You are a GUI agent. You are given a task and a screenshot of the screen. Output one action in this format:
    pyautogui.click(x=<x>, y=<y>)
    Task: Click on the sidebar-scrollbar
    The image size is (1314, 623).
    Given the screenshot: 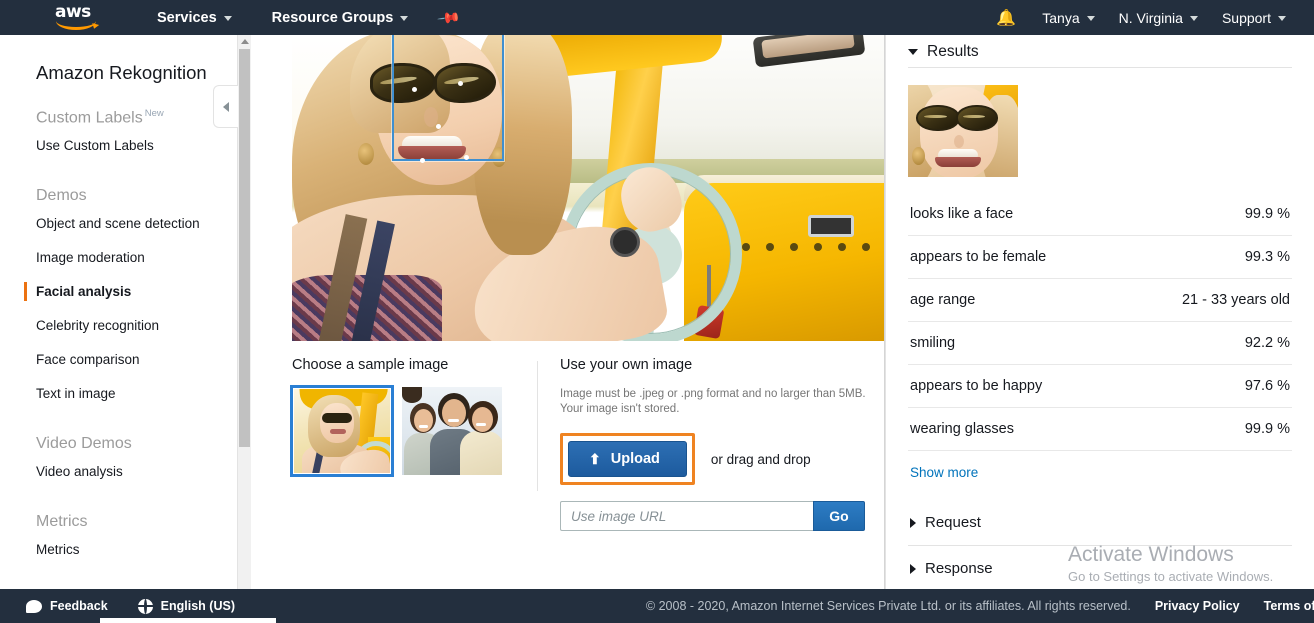 What is the action you would take?
    pyautogui.click(x=244, y=312)
    